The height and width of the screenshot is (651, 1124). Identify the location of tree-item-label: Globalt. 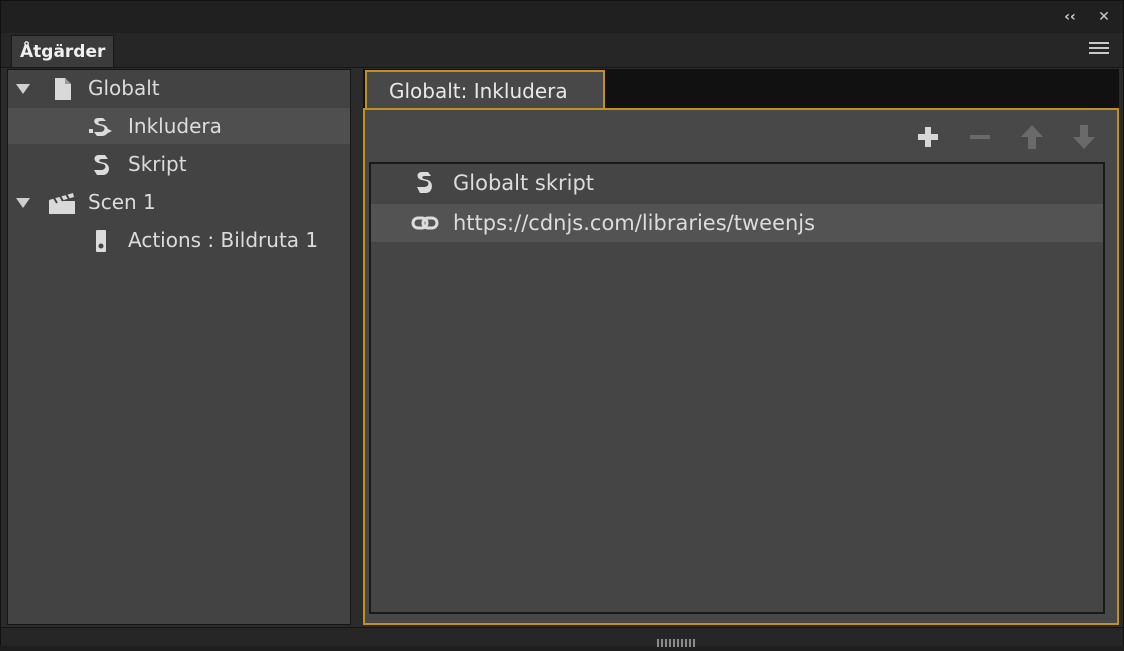
(124, 88).